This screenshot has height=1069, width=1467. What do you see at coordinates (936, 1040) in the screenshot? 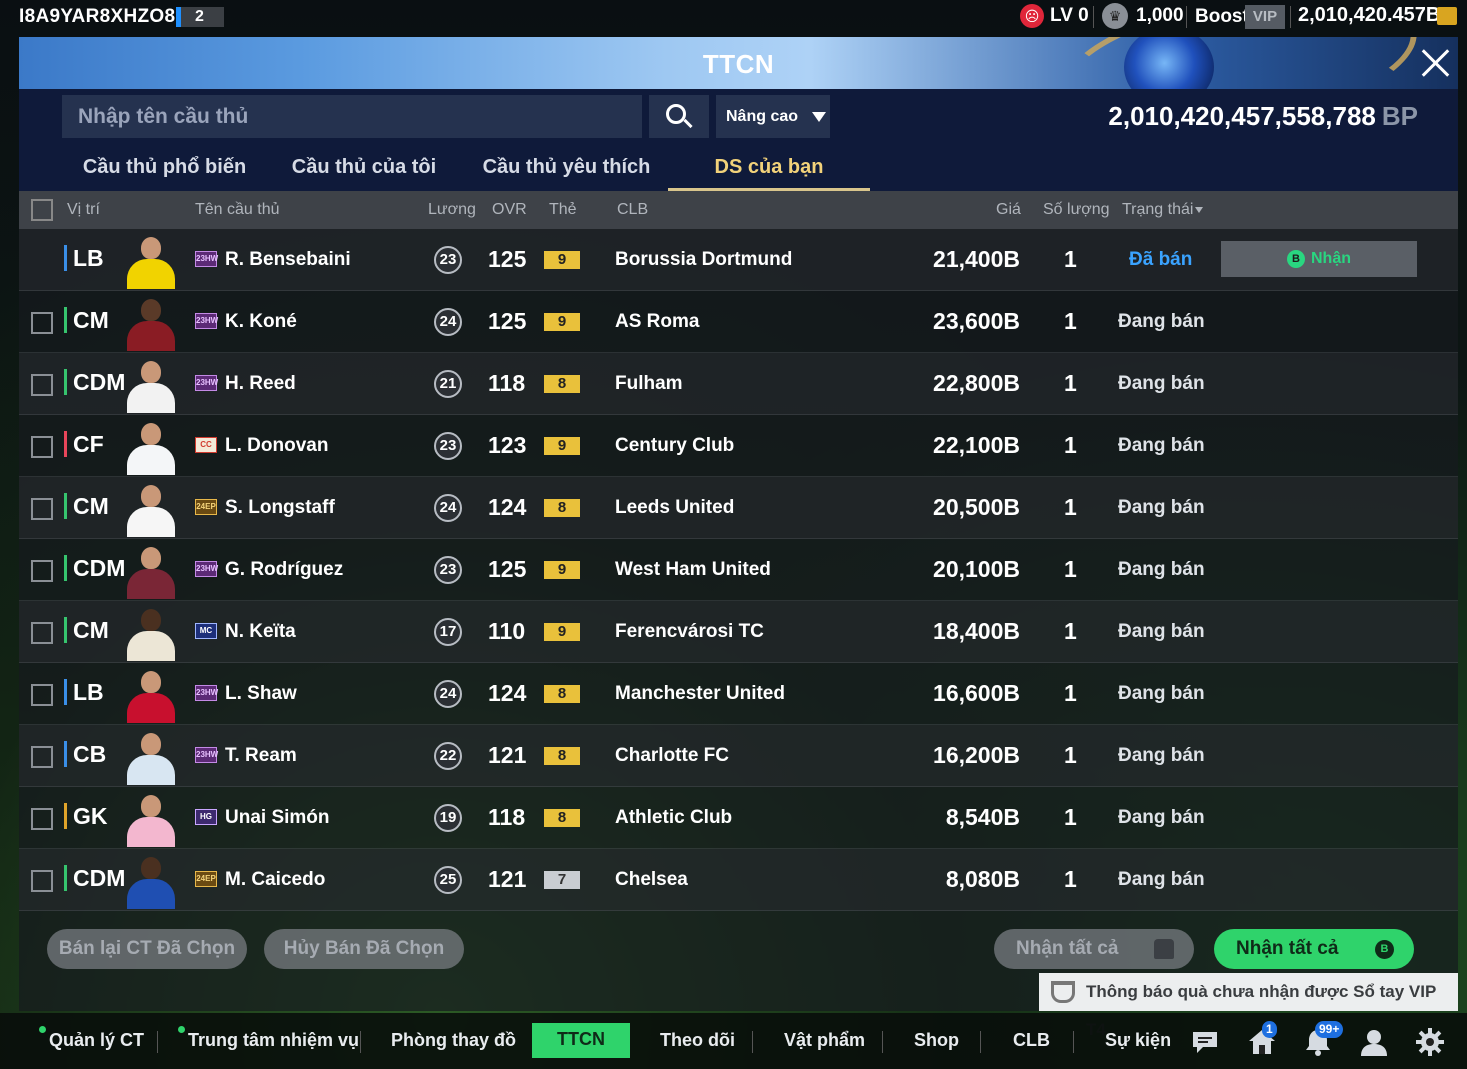
I see `nav-shop: Shop` at bounding box center [936, 1040].